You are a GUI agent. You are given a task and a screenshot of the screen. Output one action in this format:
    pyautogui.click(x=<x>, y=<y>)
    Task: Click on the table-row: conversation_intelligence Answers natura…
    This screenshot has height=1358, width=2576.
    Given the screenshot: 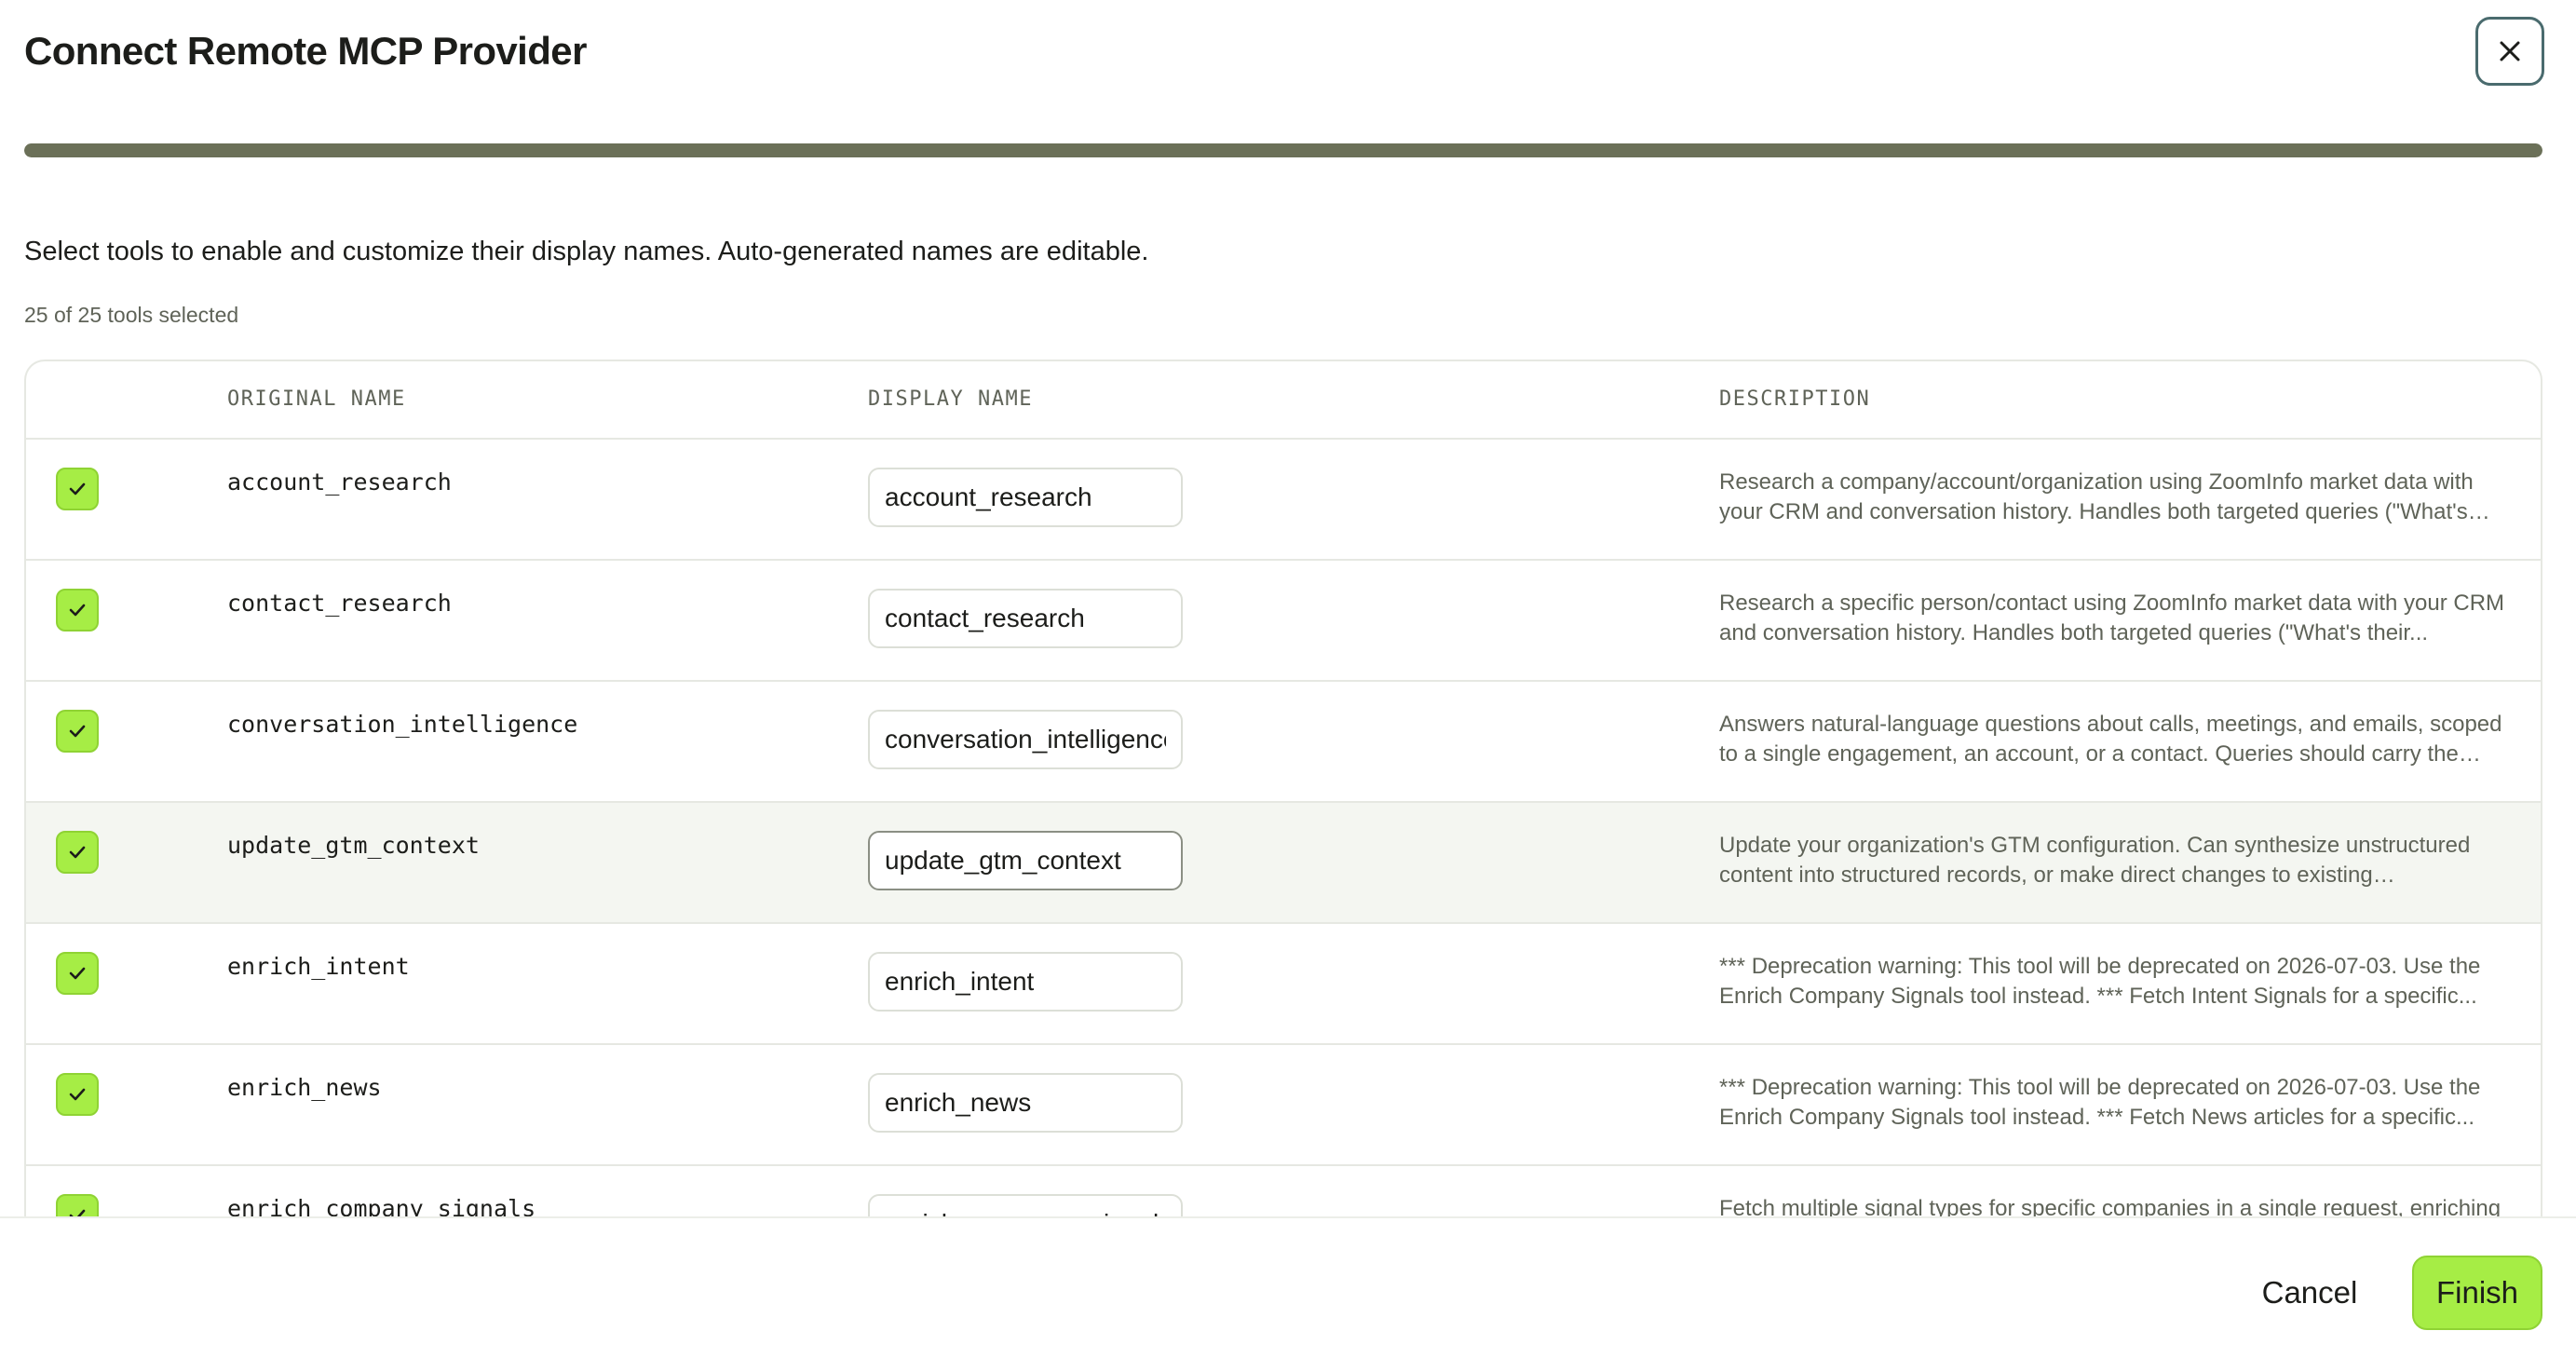 What is the action you would take?
    pyautogui.click(x=1283, y=742)
    